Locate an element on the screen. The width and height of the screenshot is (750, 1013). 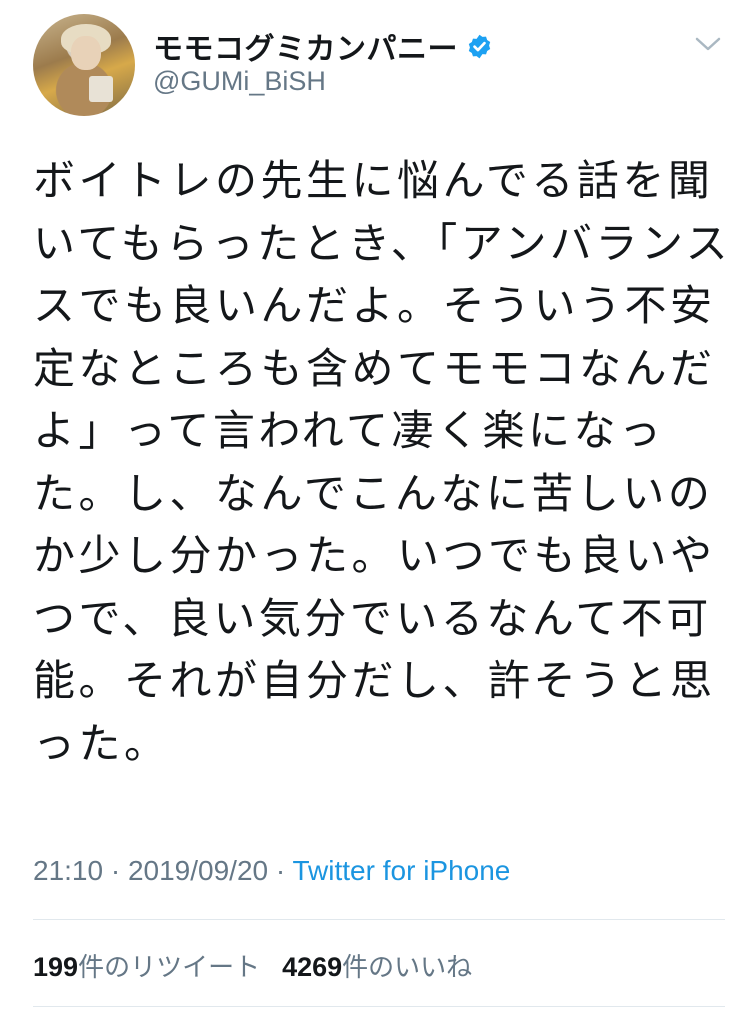
display-name-text: モモコグミカンパニー is located at coordinates (305, 49).